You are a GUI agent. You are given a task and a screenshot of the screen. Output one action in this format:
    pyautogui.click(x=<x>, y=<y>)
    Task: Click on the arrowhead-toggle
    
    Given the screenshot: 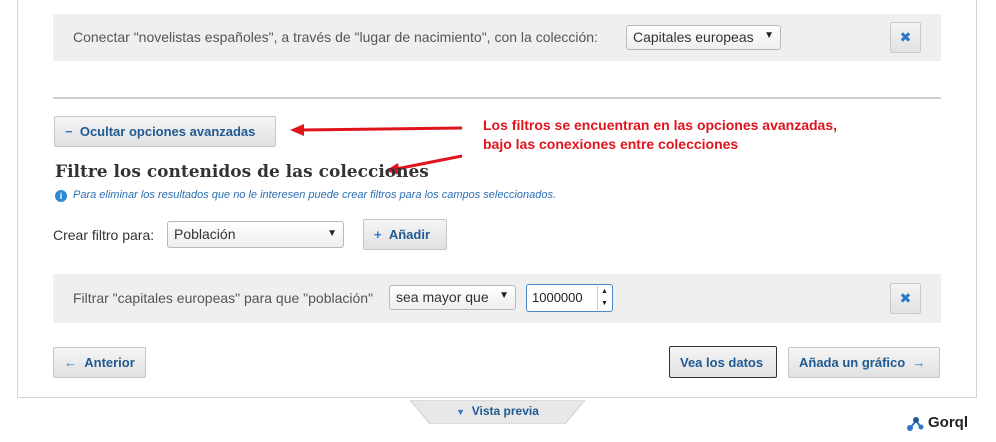 What is the action you would take?
    pyautogui.click(x=297, y=130)
    